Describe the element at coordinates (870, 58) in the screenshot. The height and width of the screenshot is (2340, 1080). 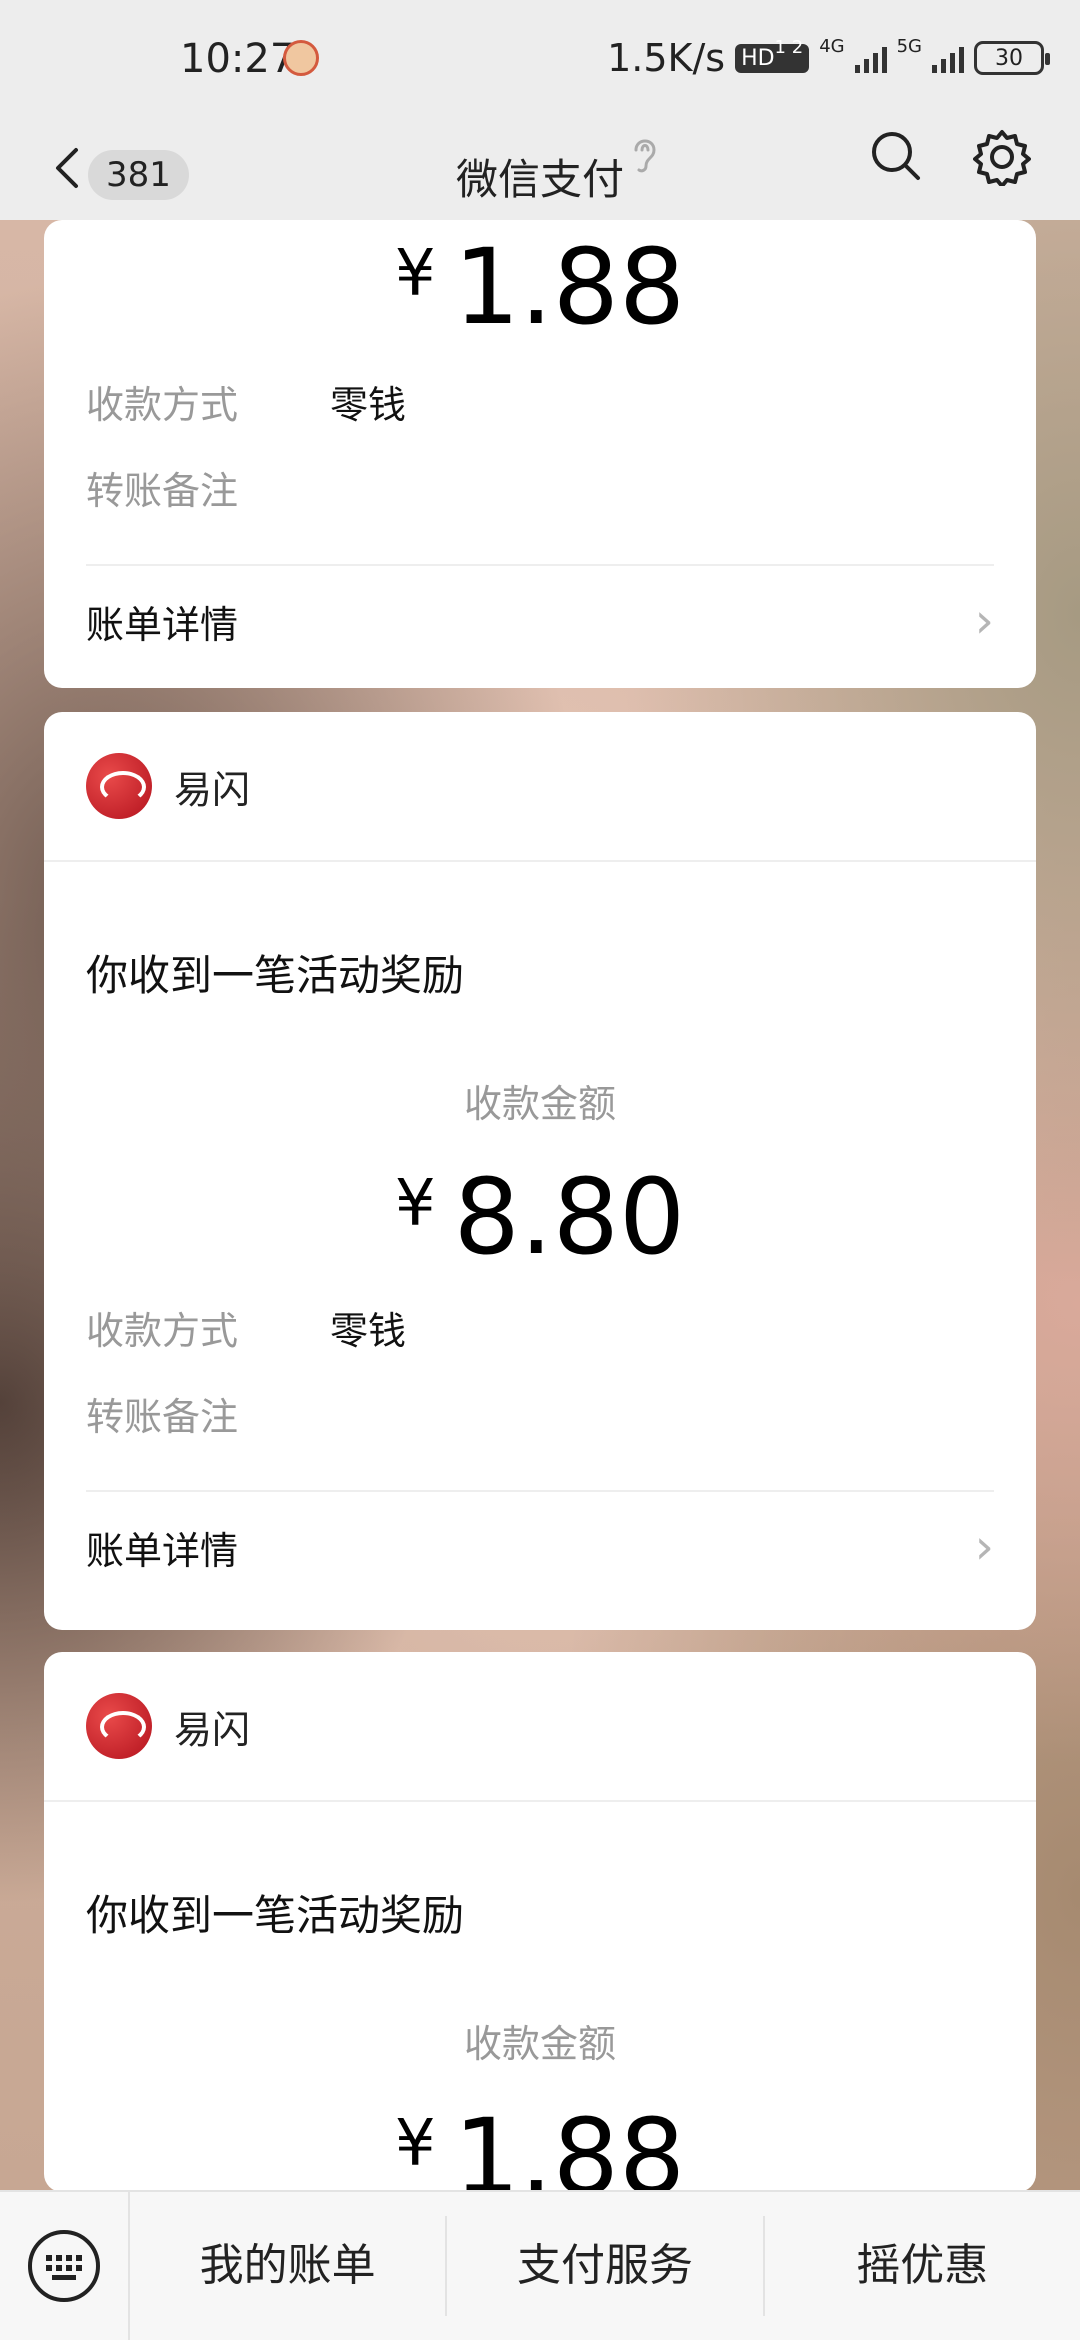
I see `signal-icon` at that location.